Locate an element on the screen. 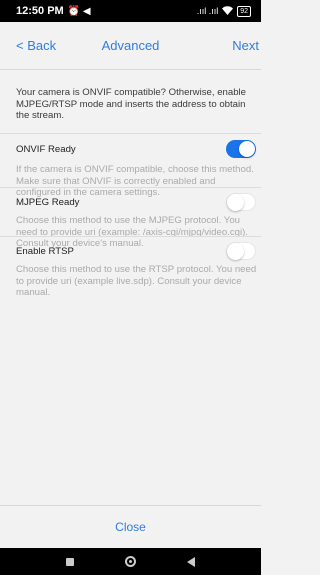 Image resolution: width=320 pixels, height=575 pixels. back-triangle-icon is located at coordinates (191, 561).